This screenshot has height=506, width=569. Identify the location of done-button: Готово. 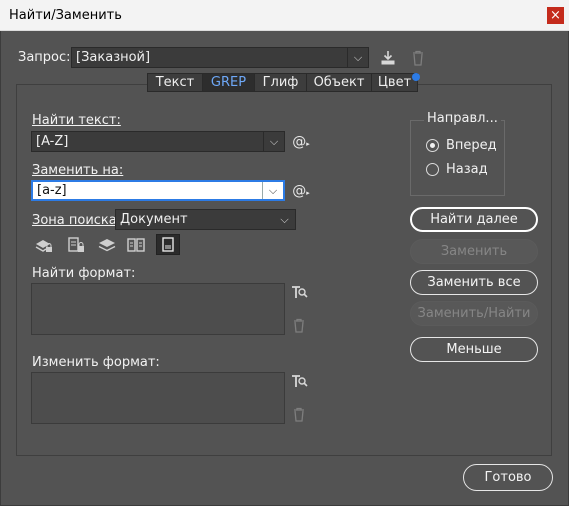
(508, 477).